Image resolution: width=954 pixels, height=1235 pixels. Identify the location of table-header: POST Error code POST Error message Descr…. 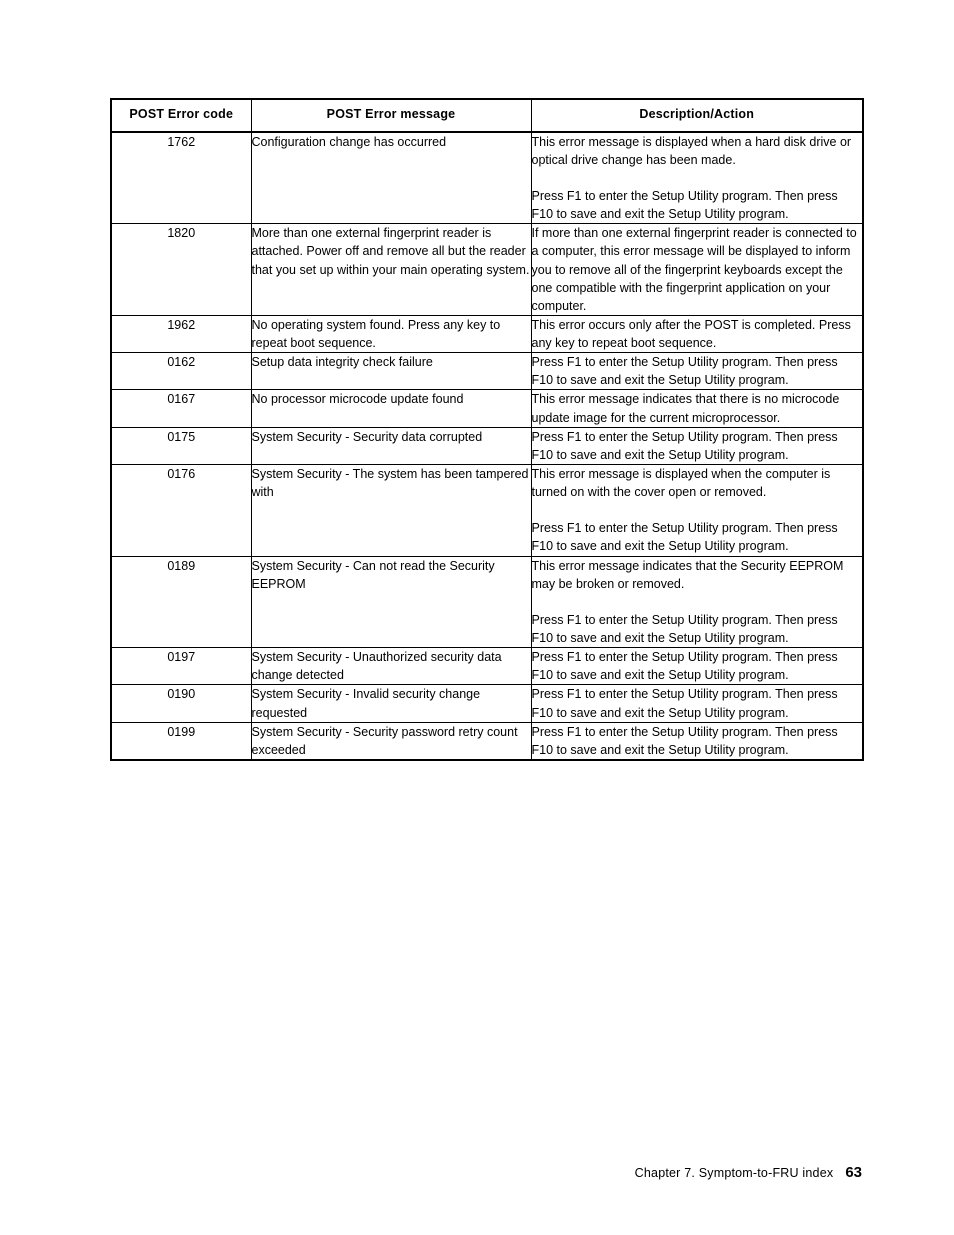
(487, 115).